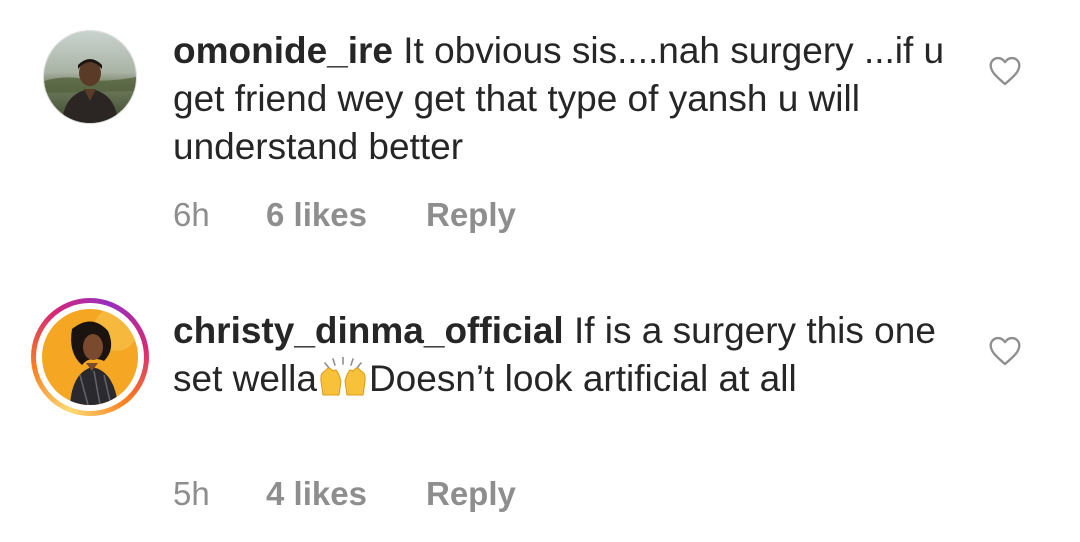 This screenshot has height=542, width=1080. I want to click on raising-hands-emoji, so click(343, 382).